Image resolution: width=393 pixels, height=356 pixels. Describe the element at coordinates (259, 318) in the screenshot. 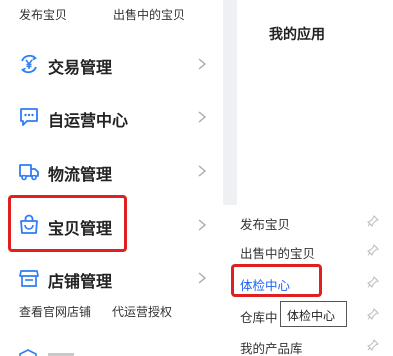

I see `submenu-item-label: 仓库中` at that location.